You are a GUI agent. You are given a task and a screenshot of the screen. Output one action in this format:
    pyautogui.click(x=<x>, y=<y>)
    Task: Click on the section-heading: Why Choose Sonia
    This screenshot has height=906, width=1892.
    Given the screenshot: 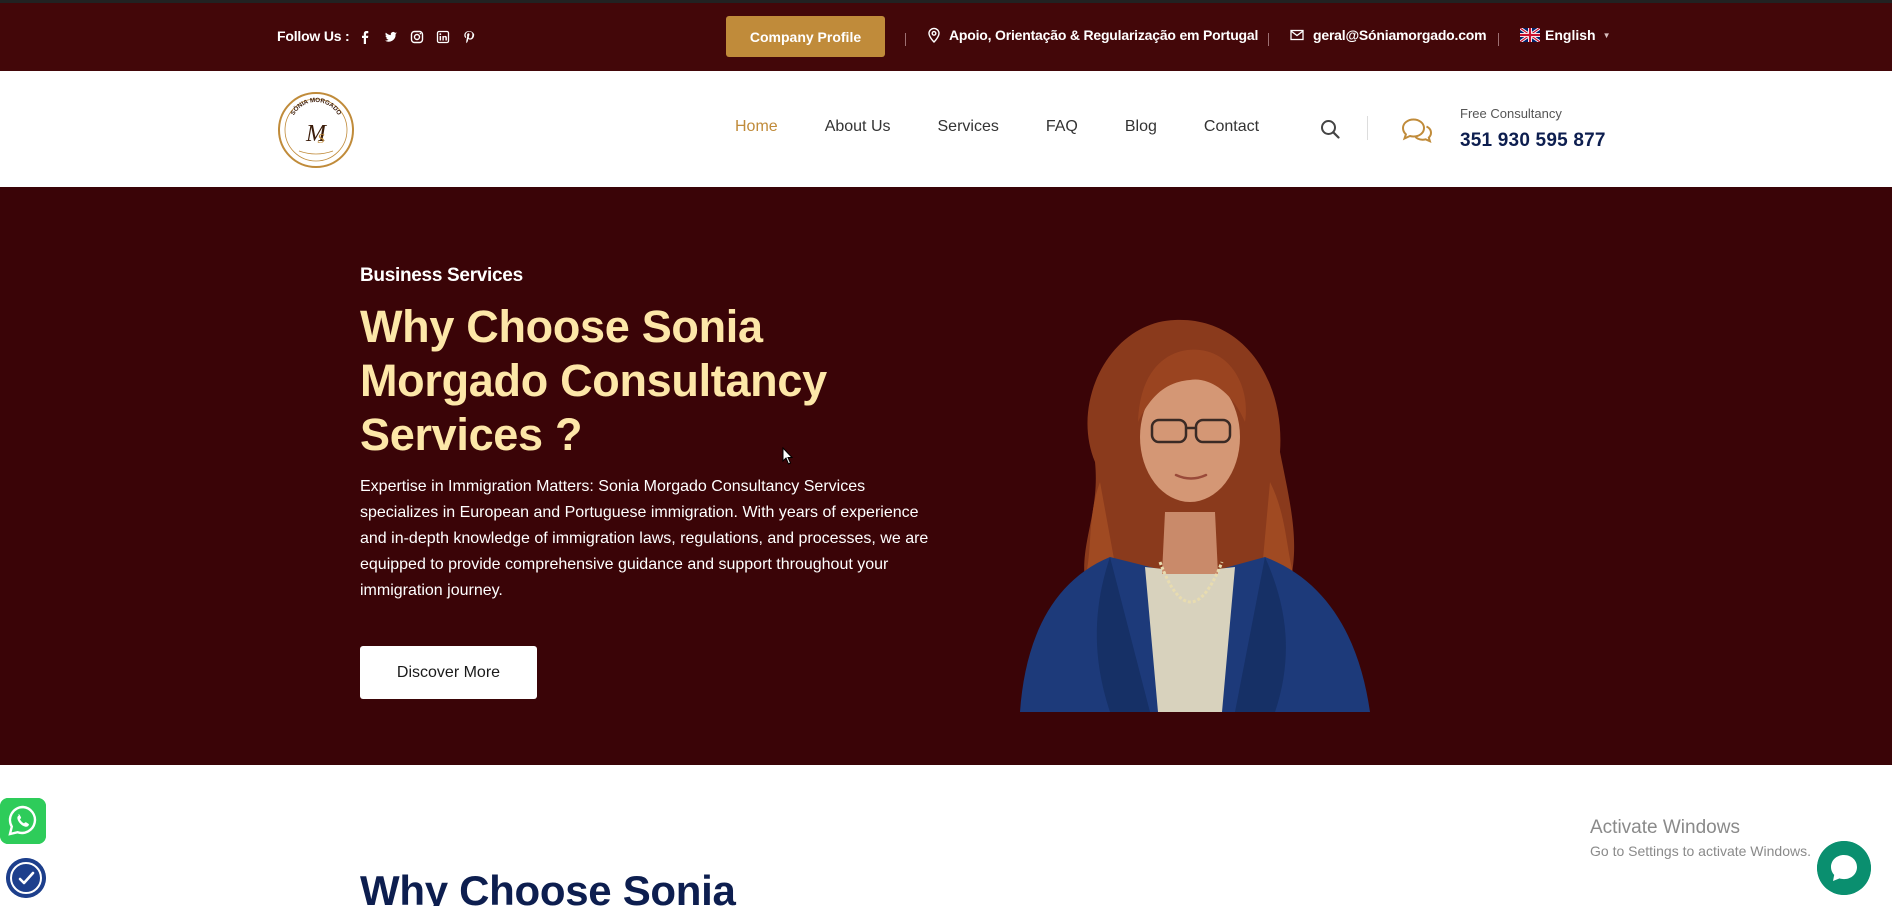 What is the action you would take?
    pyautogui.click(x=548, y=886)
    